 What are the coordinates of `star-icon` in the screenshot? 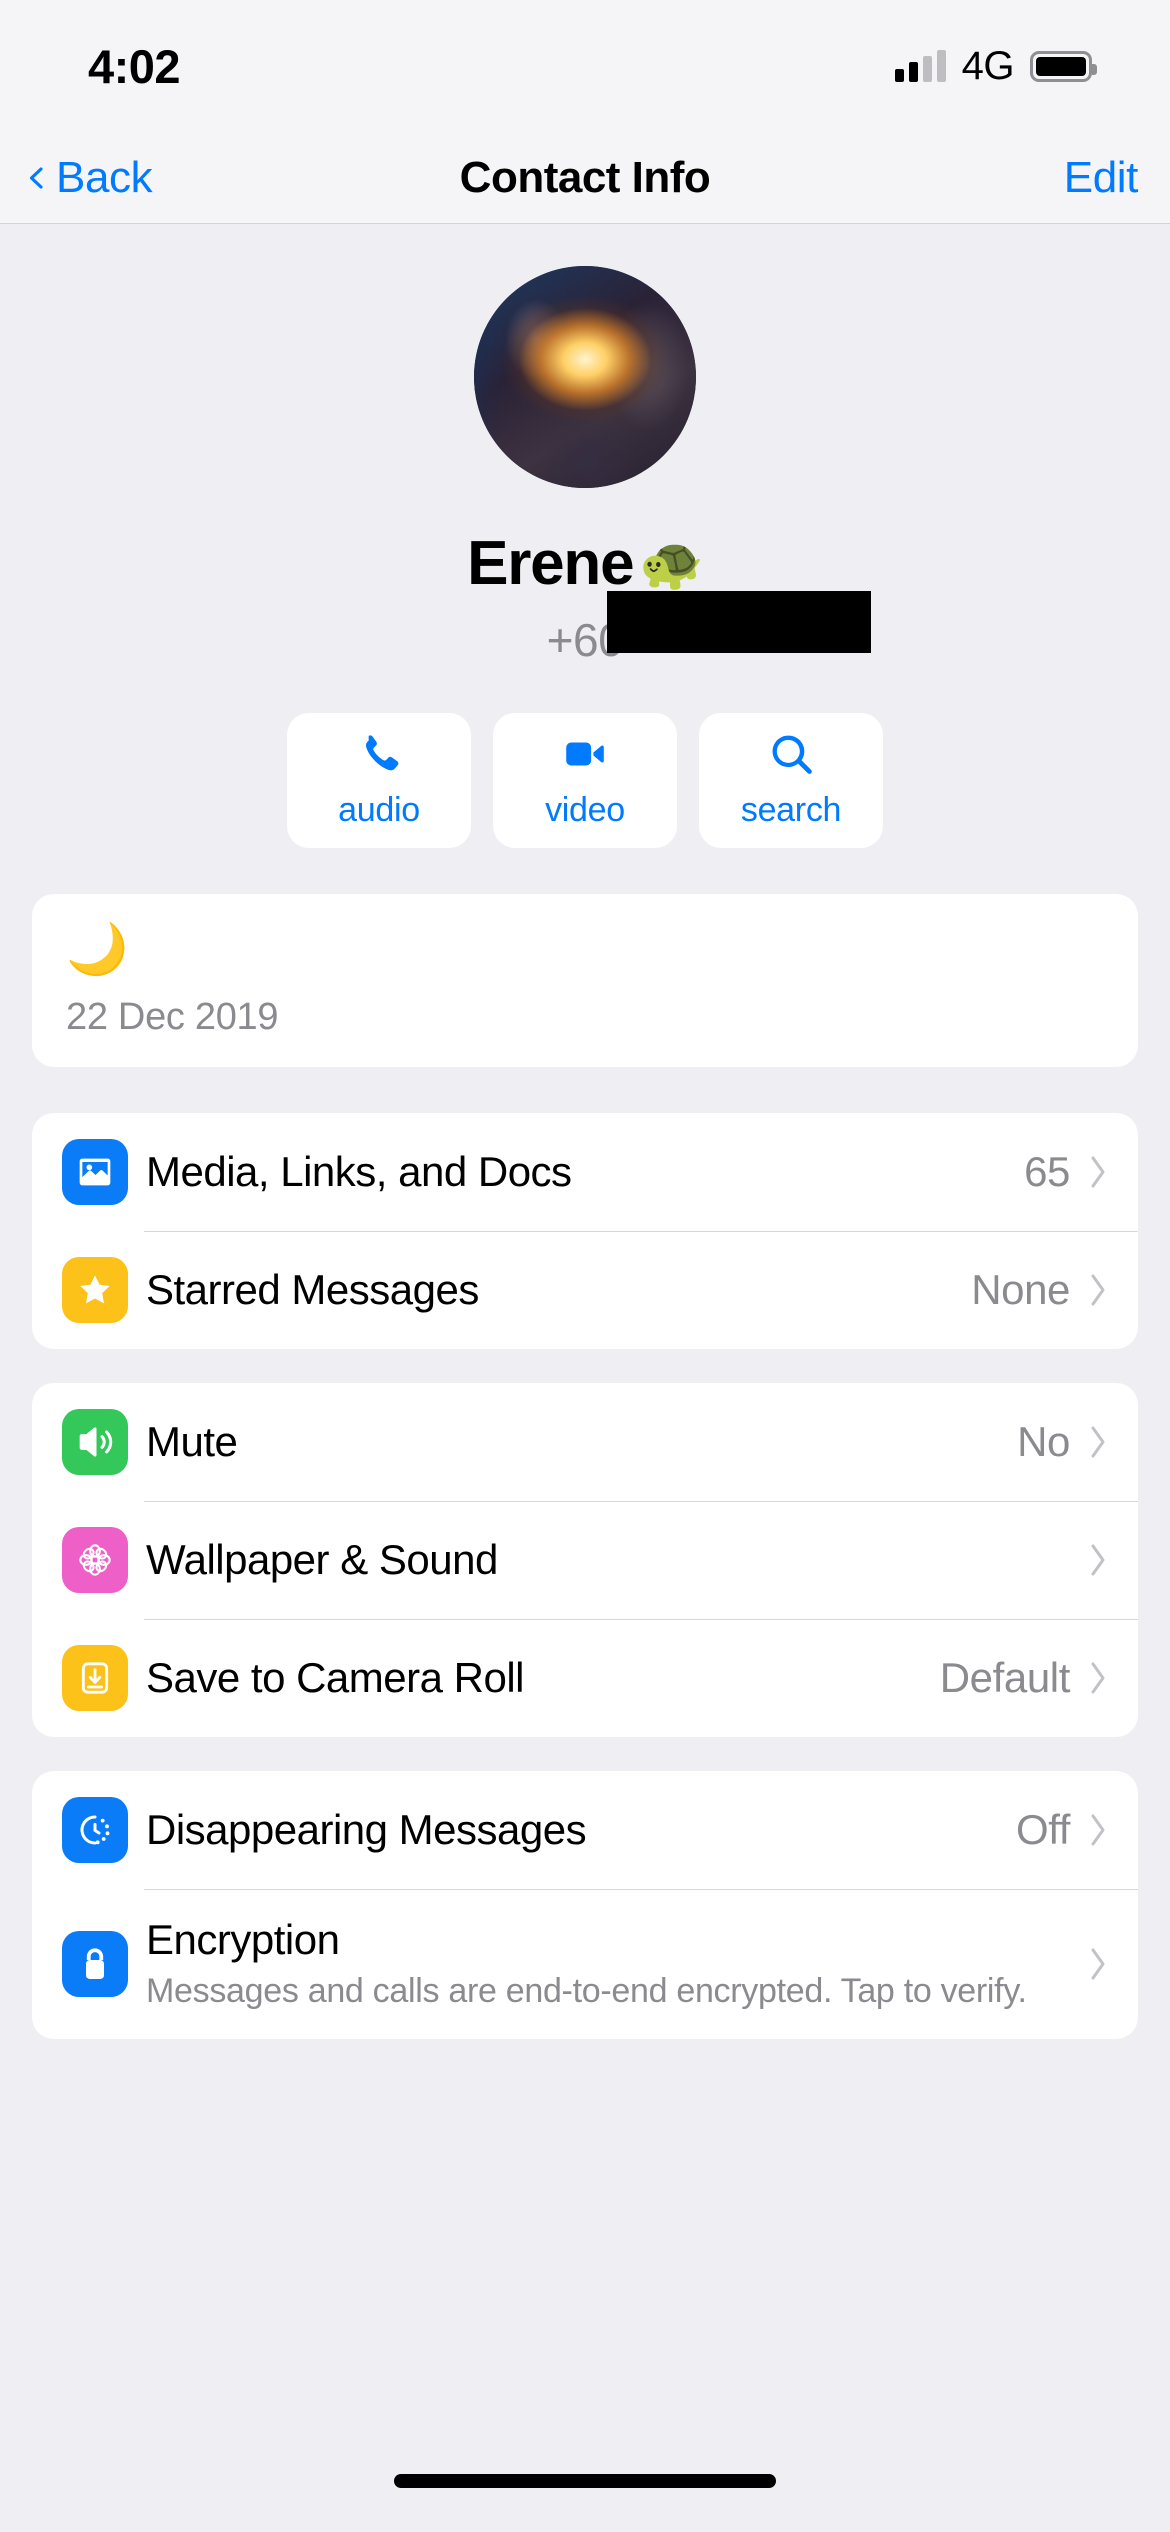 It's located at (95, 1290).